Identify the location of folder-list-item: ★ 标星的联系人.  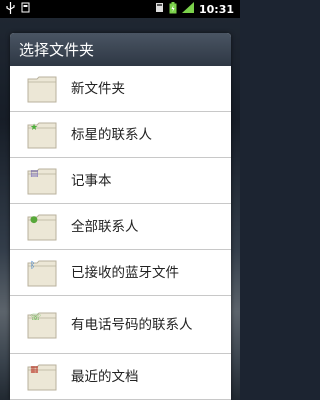
(120, 135).